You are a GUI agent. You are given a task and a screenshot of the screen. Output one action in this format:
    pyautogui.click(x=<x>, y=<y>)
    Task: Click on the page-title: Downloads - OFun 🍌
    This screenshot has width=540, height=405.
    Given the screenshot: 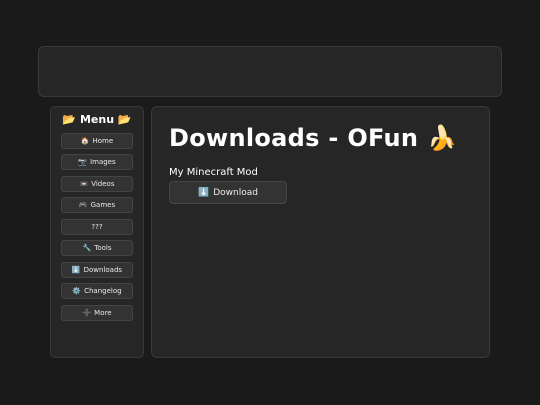 What is the action you would take?
    pyautogui.click(x=313, y=138)
    